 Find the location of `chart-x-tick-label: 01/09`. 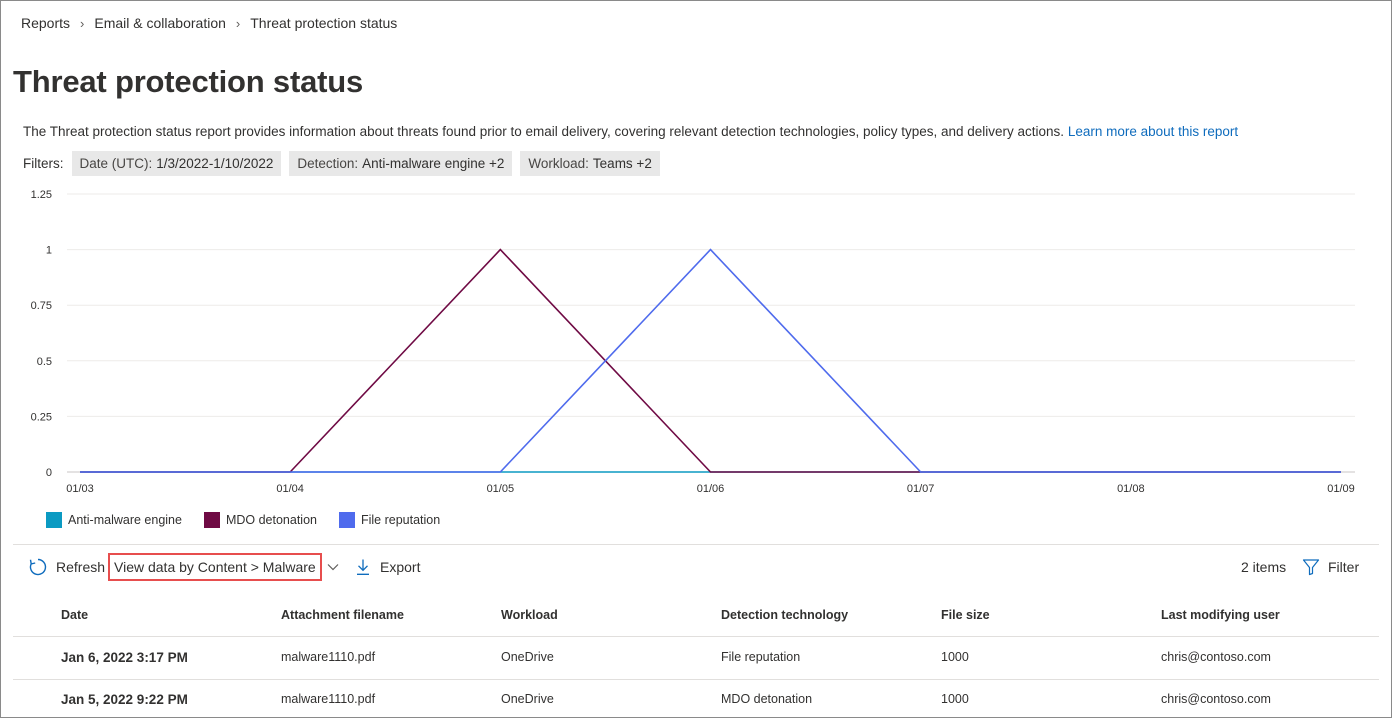

chart-x-tick-label: 01/09 is located at coordinates (1341, 489).